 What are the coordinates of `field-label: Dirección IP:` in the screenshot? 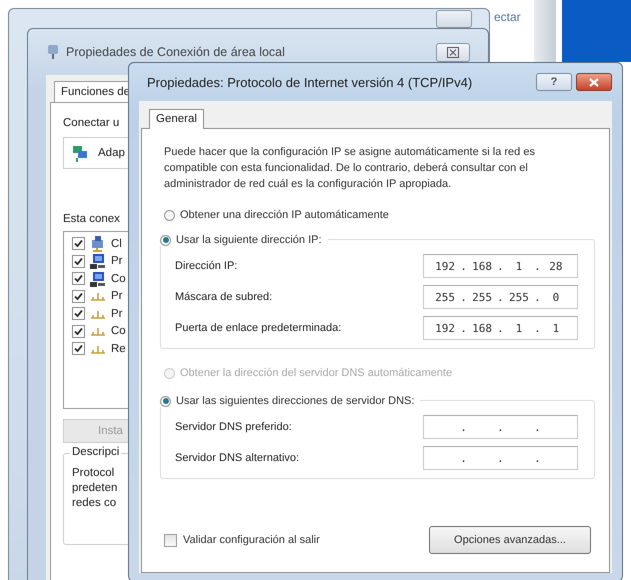 It's located at (206, 266).